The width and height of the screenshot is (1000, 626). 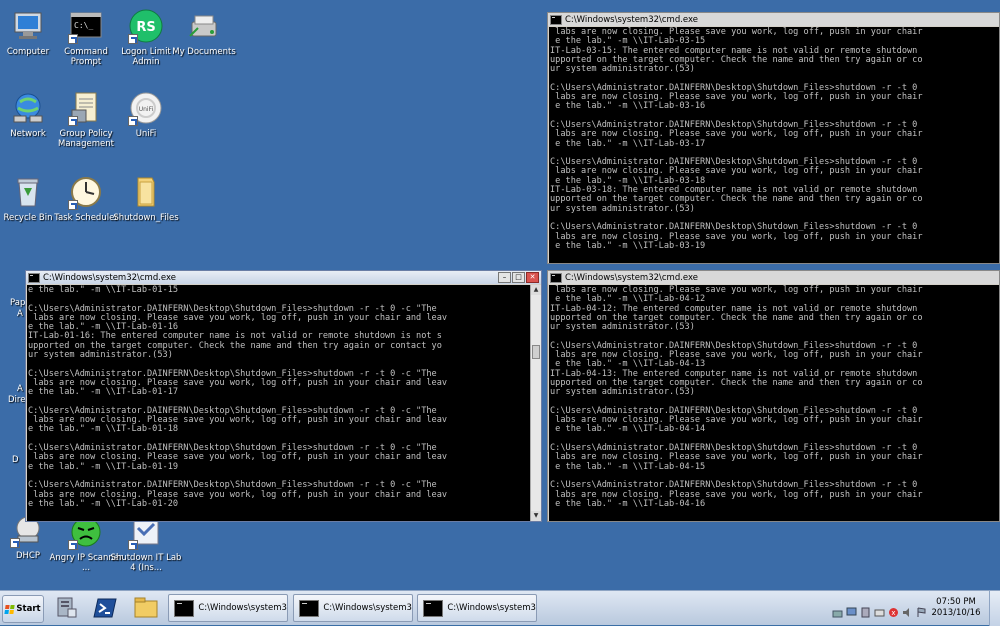 What do you see at coordinates (283, 277) in the screenshot?
I see `title-bar: C:\Windows\system32\cmd.exe – □ ✕` at bounding box center [283, 277].